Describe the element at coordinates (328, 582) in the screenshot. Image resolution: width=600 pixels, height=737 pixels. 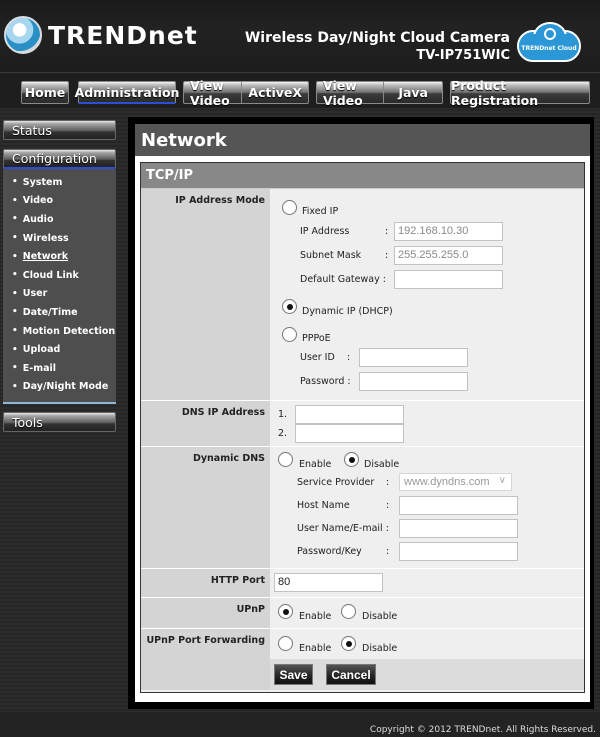
I see `http-port-input: 80` at that location.